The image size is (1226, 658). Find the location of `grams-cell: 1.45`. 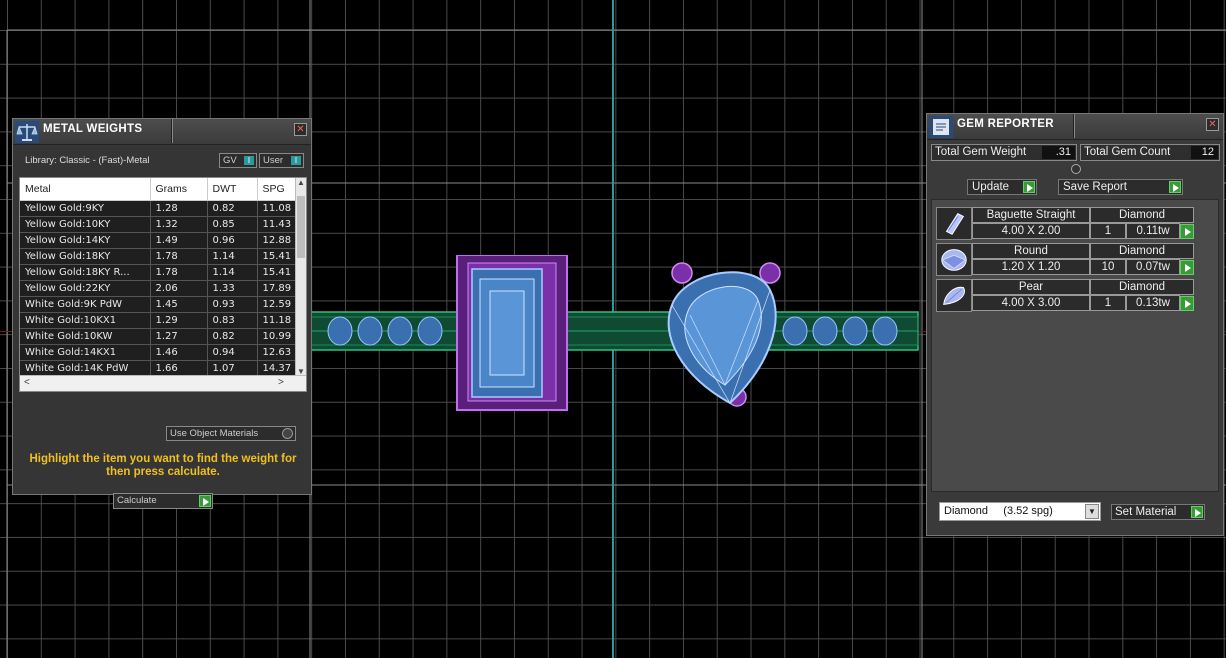

grams-cell: 1.45 is located at coordinates (179, 304).